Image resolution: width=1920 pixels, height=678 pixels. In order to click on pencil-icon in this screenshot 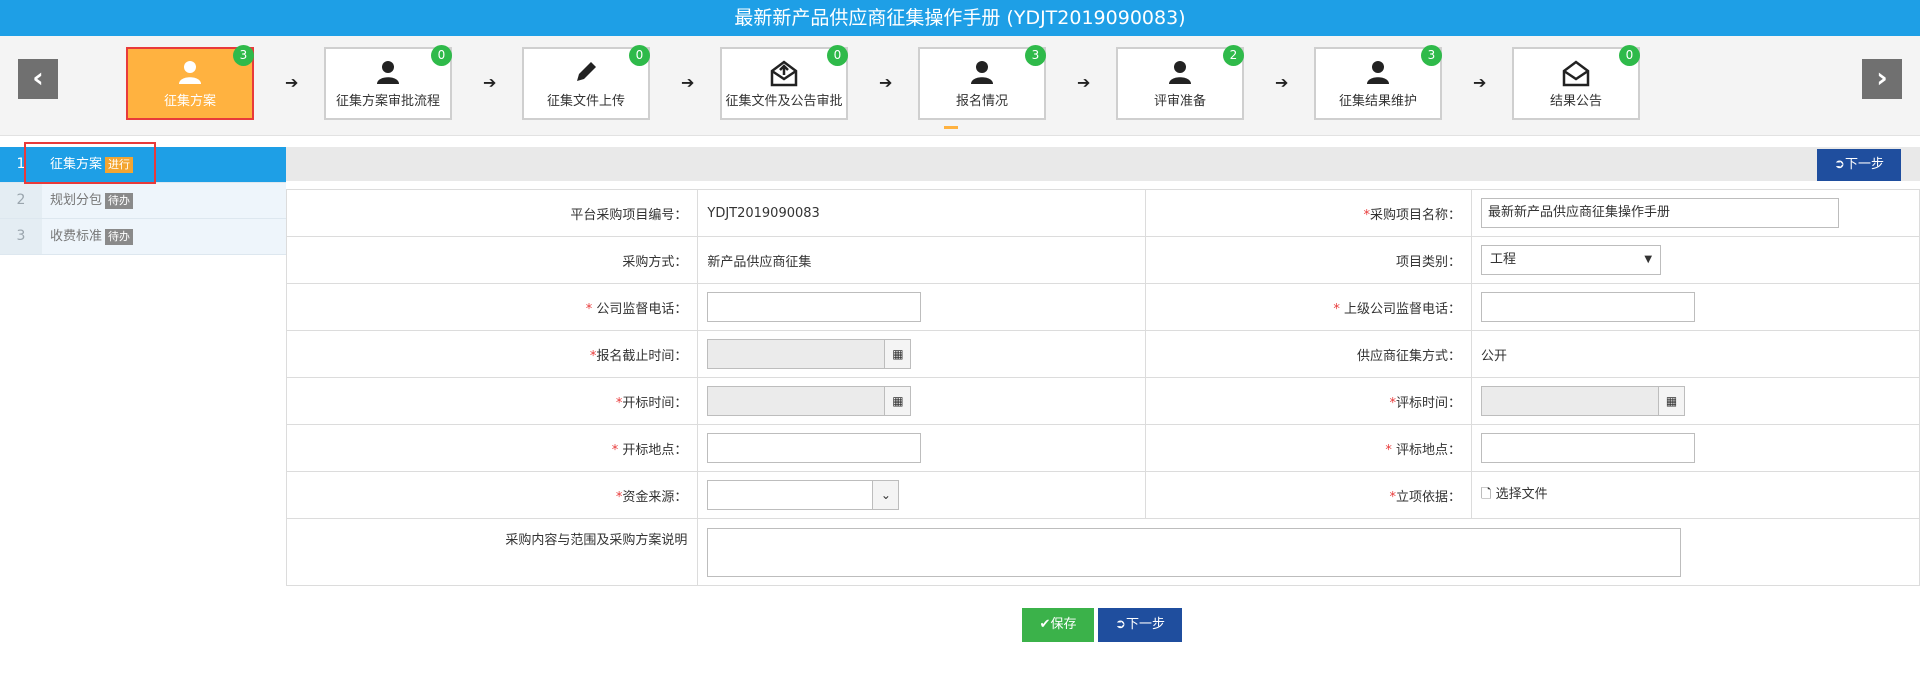, I will do `click(586, 73)`.